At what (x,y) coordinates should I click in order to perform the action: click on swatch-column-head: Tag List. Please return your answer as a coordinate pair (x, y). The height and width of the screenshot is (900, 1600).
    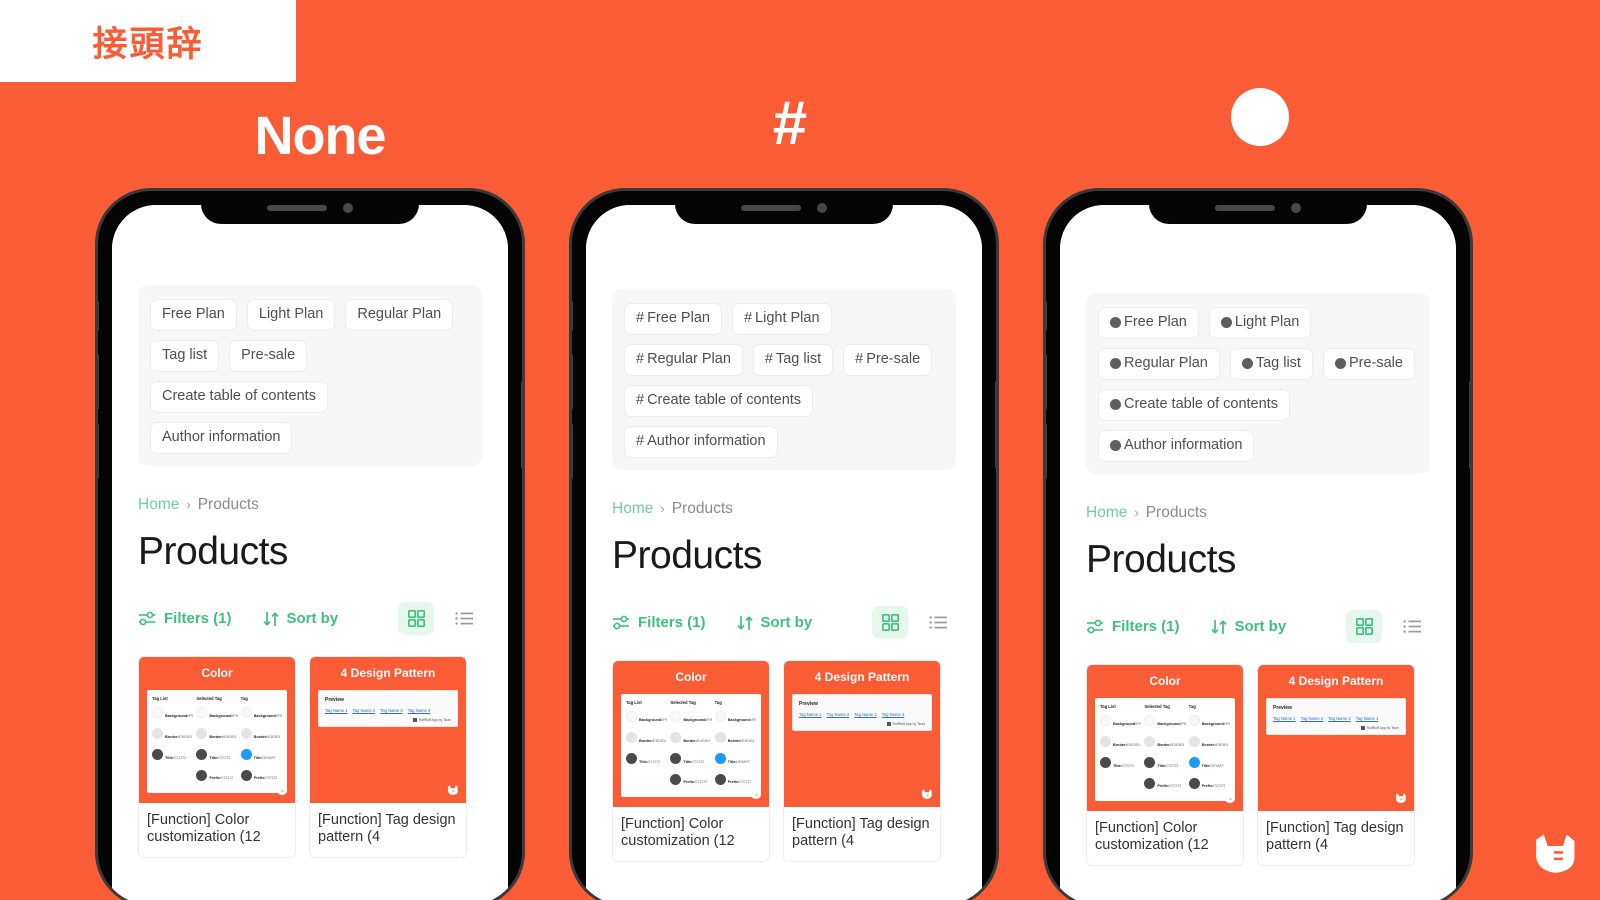
    Looking at the image, I should click on (634, 702).